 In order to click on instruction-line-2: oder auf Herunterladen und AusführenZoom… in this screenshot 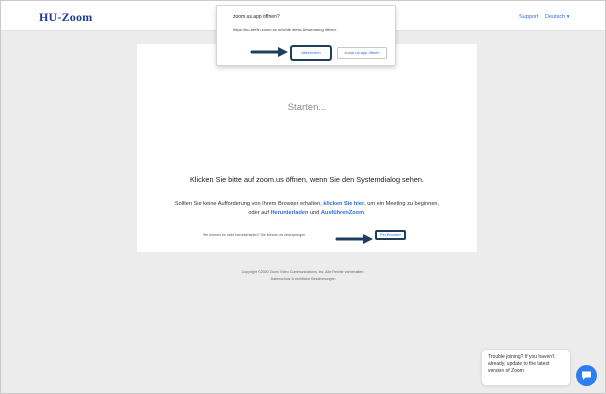, I will do `click(307, 213)`.